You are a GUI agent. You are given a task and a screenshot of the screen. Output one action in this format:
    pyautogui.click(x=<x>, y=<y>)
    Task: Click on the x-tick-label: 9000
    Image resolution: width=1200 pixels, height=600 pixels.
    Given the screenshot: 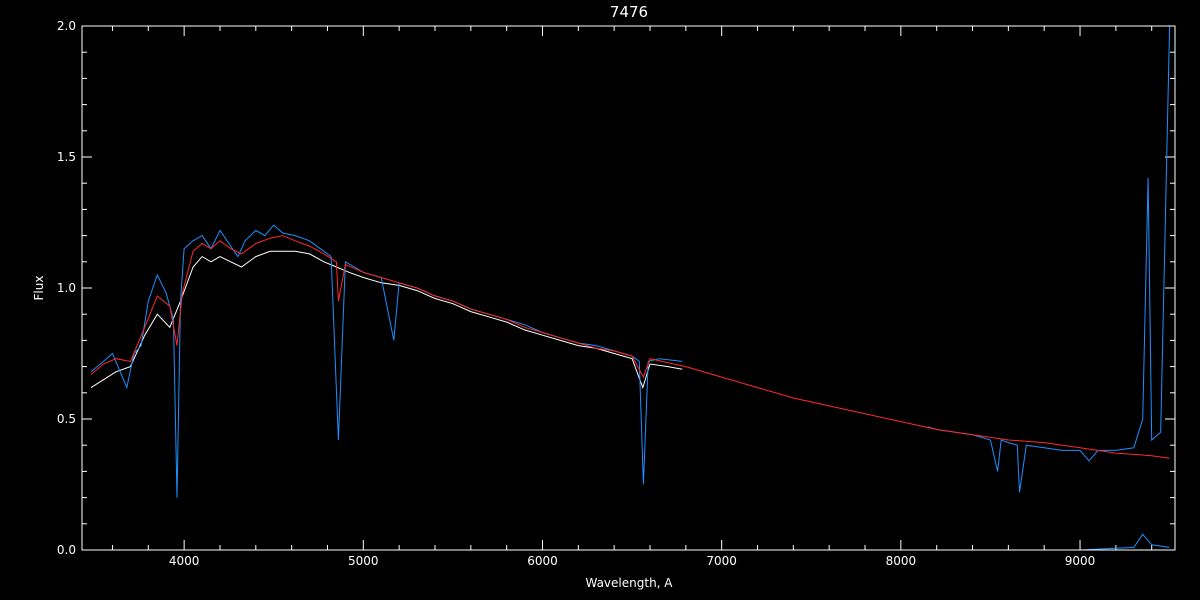 What is the action you would take?
    pyautogui.click(x=1080, y=561)
    